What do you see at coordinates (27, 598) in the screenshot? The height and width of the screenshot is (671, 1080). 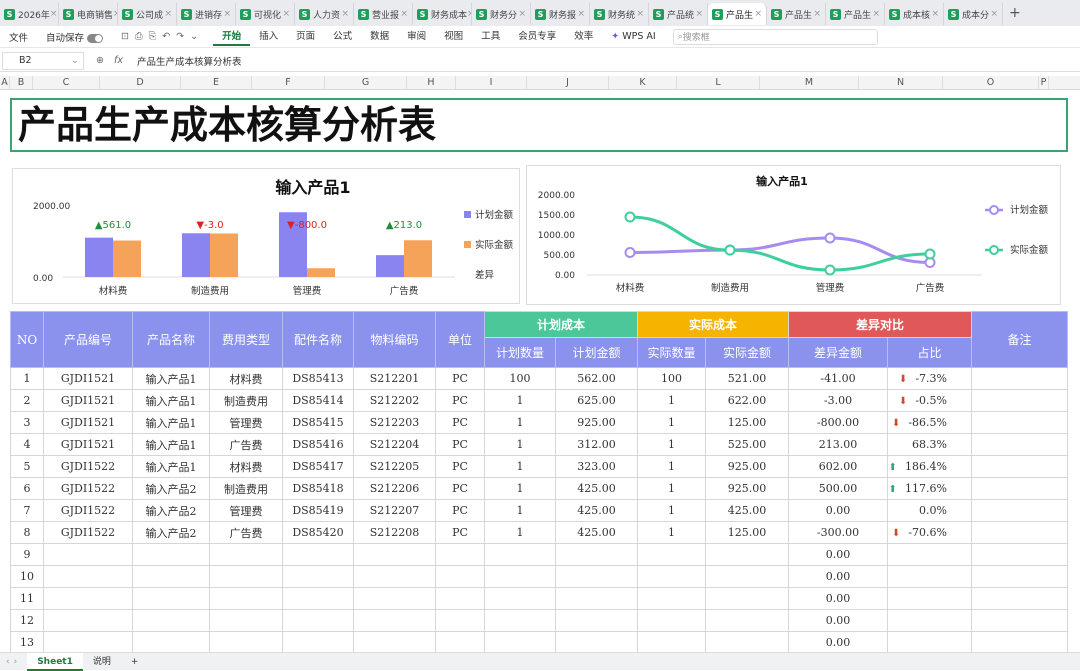 I see `table-cell: 11` at bounding box center [27, 598].